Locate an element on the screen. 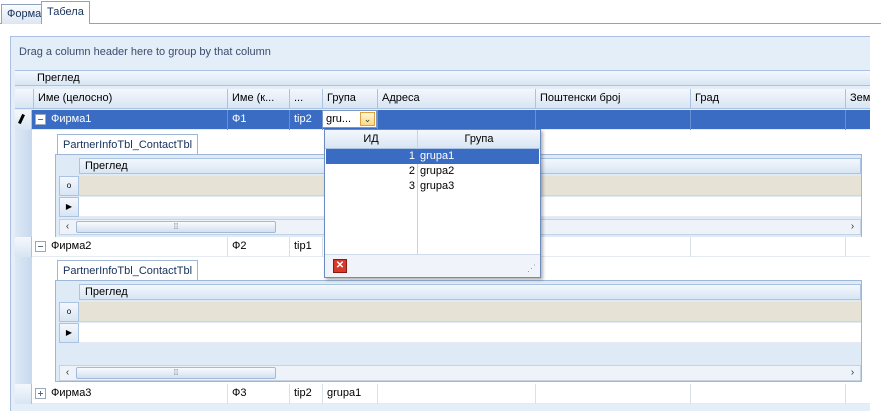  column-header-full-name: Име (целосно) is located at coordinates (130, 99).